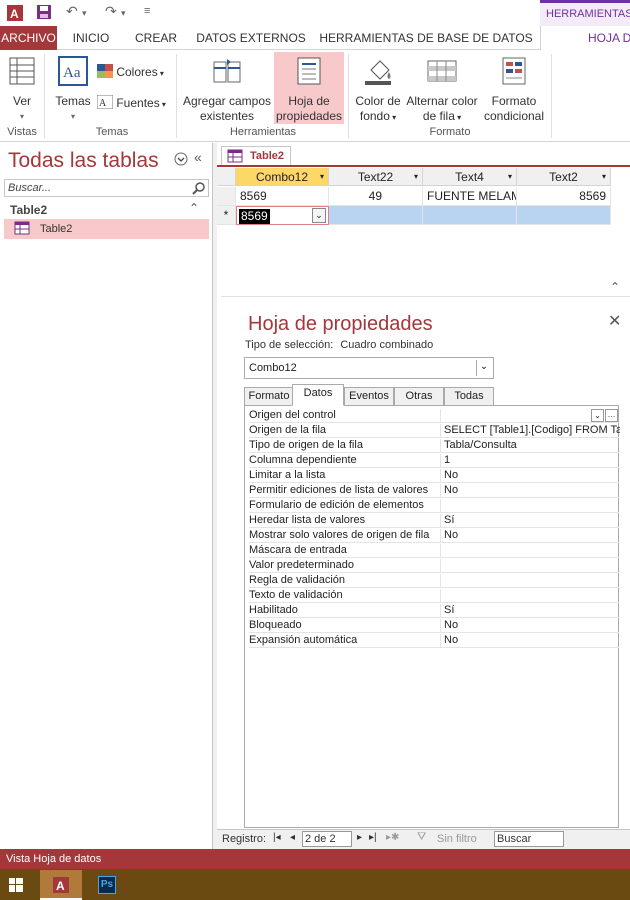 Image resolution: width=630 pixels, height=900 pixels. What do you see at coordinates (378, 90) in the screenshot?
I see `background-color-button: Color de fondo ▾` at bounding box center [378, 90].